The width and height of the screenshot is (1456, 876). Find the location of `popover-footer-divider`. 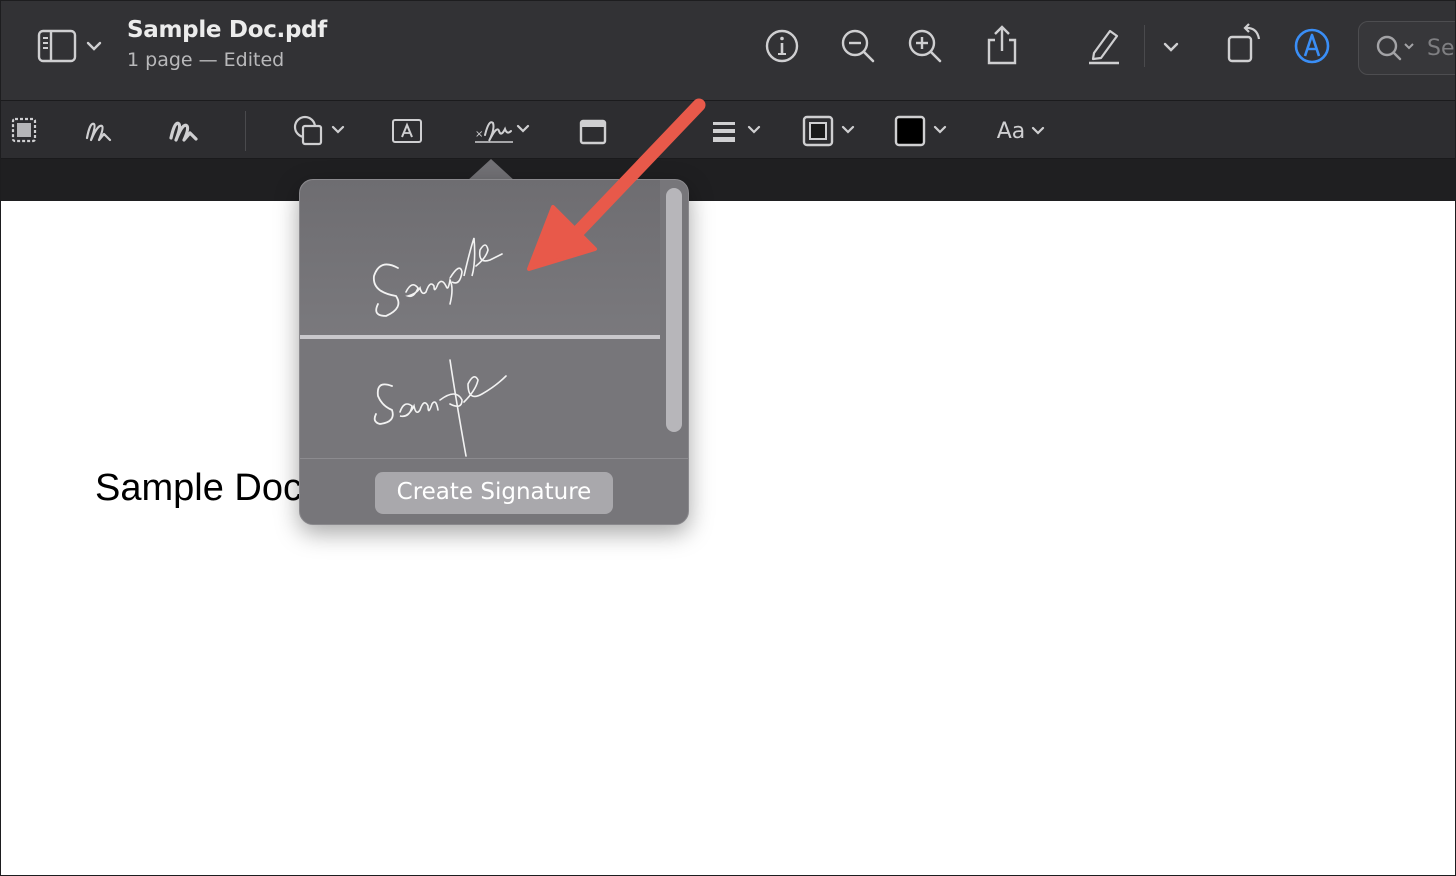

popover-footer-divider is located at coordinates (494, 458).